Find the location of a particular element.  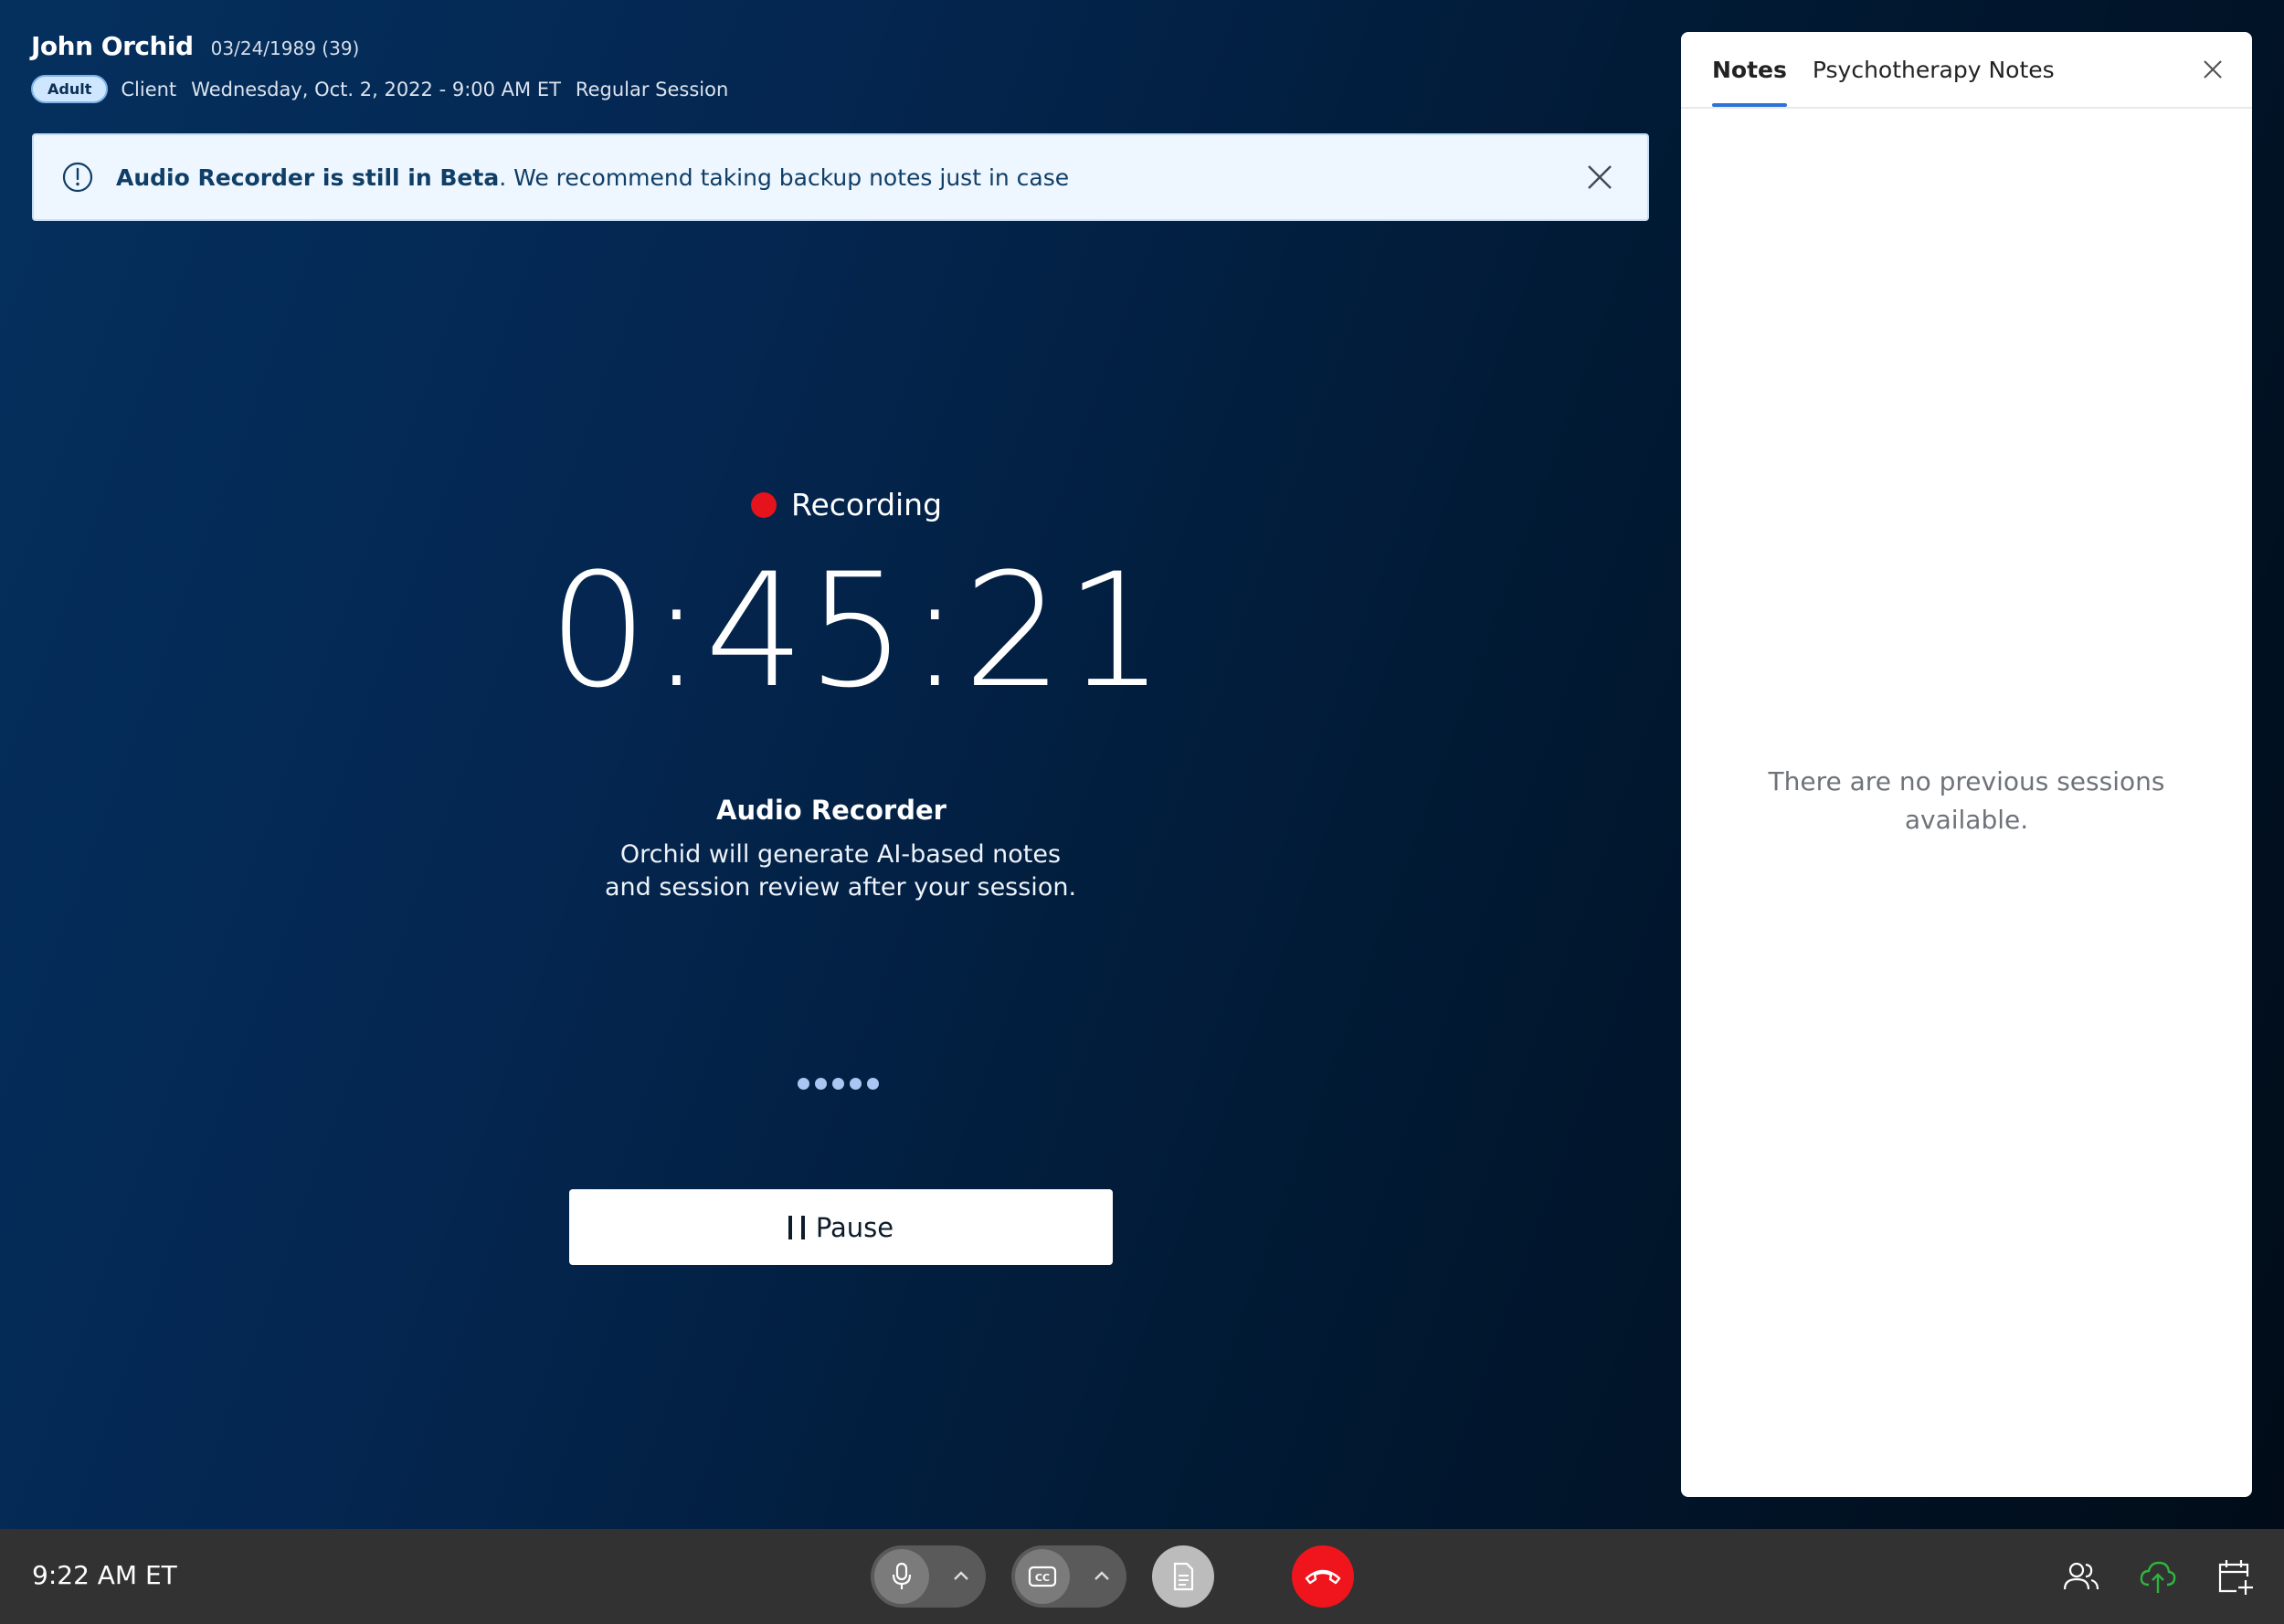

notes-tabs: Notes Psychotherapy Notes is located at coordinates (1896, 70).